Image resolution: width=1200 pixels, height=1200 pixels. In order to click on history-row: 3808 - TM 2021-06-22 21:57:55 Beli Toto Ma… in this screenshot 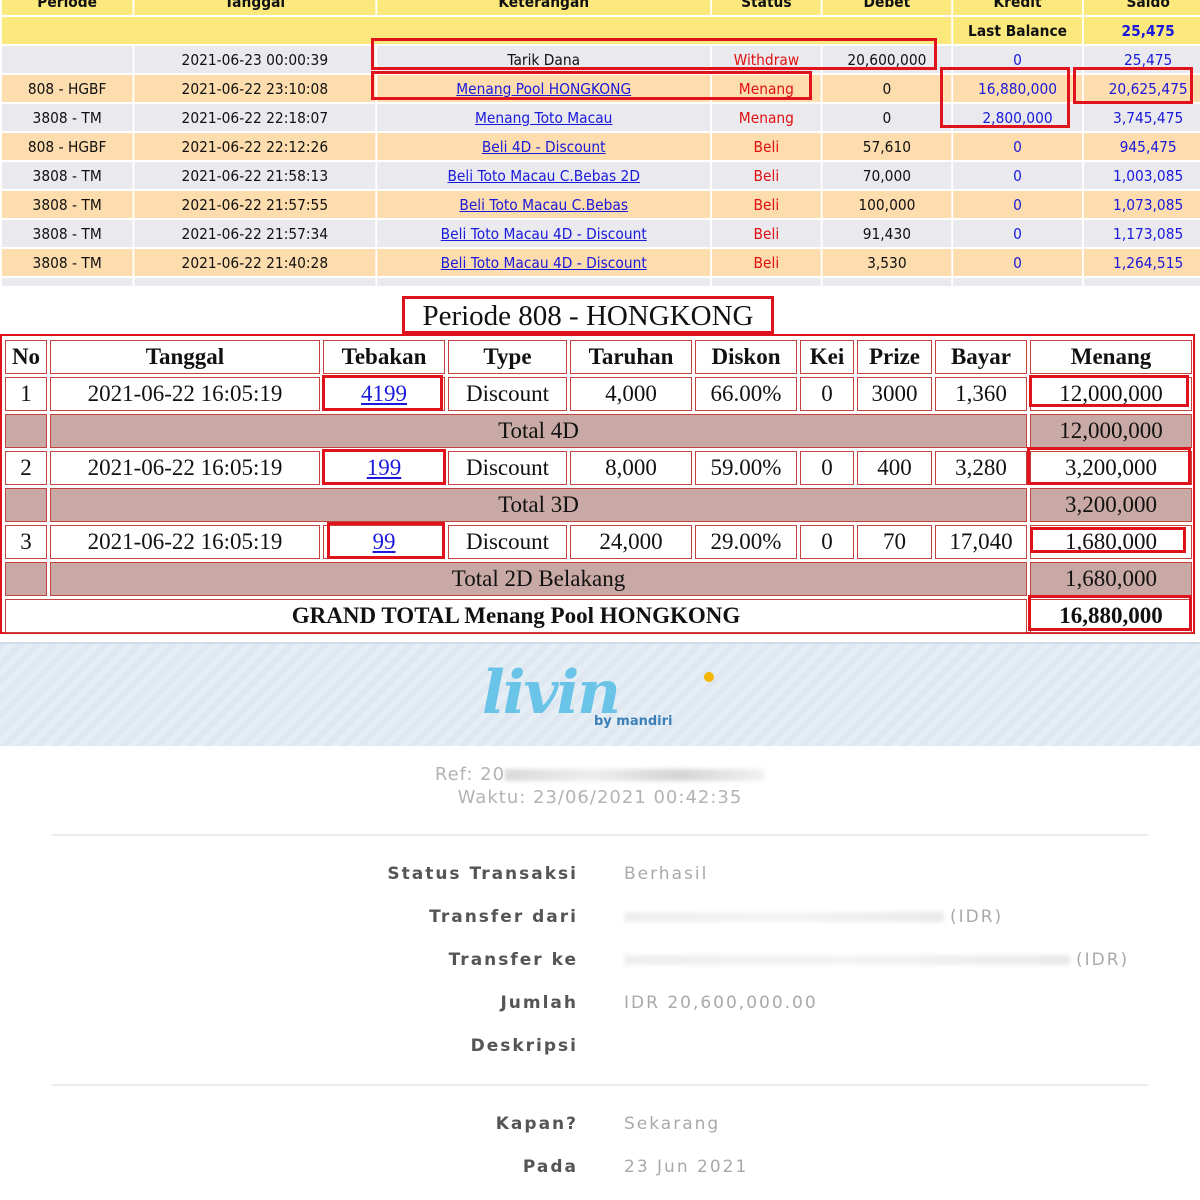, I will do `click(600, 204)`.